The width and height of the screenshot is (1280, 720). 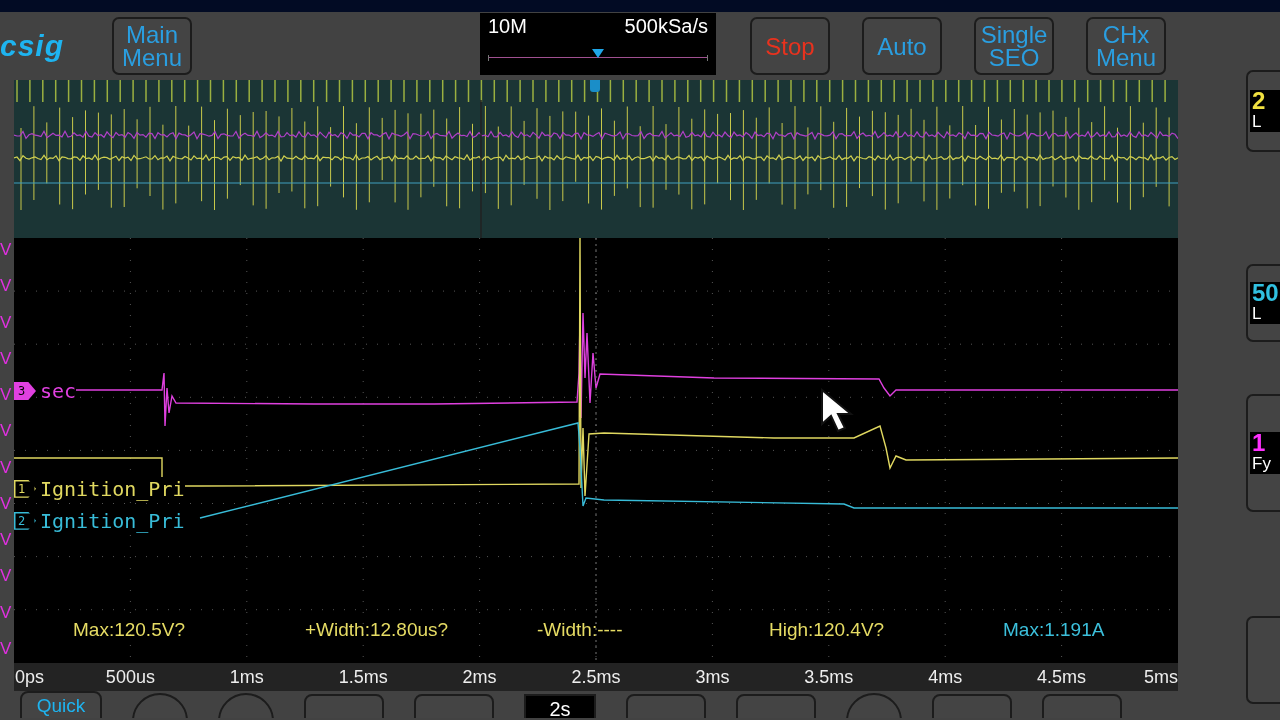 What do you see at coordinates (25, 488) in the screenshot?
I see `channel-marker: 1` at bounding box center [25, 488].